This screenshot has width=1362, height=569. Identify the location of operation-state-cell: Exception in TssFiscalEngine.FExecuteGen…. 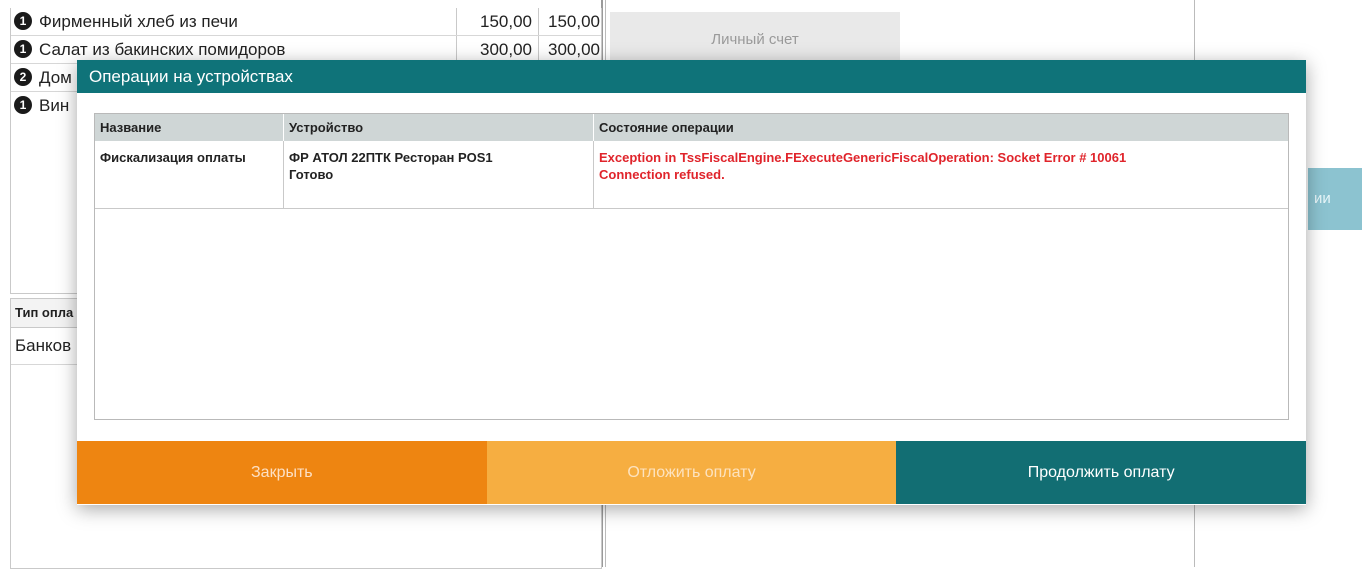
(940, 174).